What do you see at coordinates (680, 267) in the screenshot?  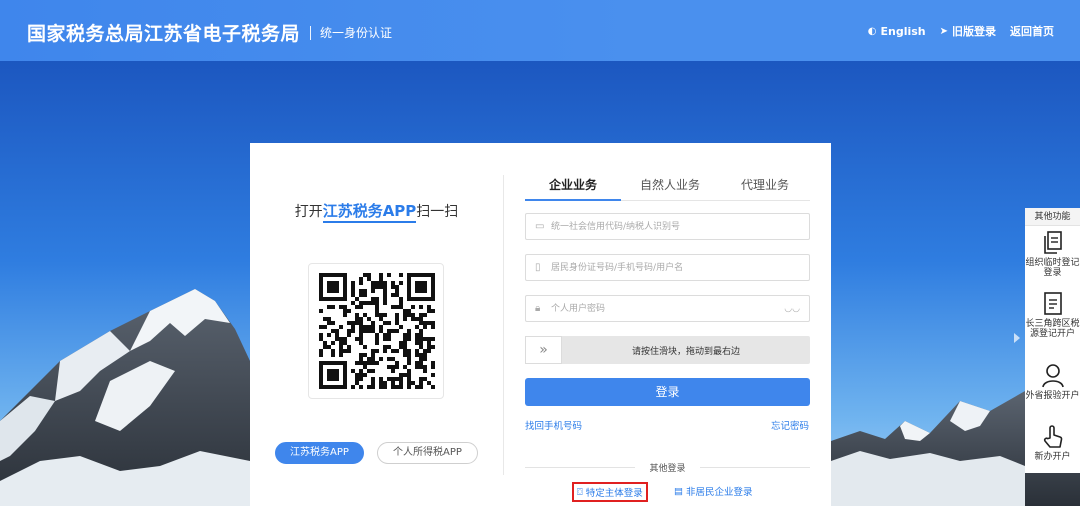 I see `user-id-input` at bounding box center [680, 267].